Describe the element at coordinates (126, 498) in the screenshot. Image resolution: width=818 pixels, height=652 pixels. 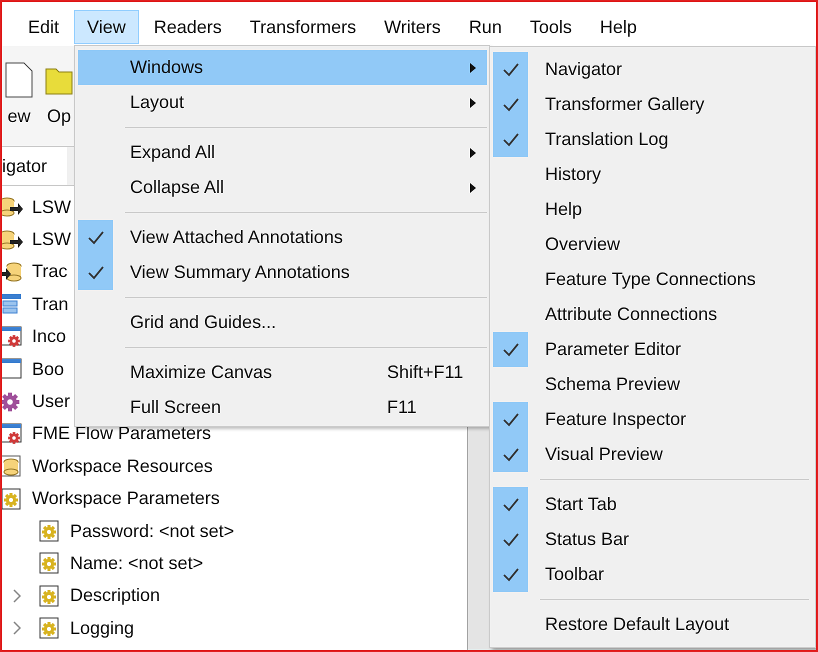
I see `tree-item: Workspace Parameters` at that location.